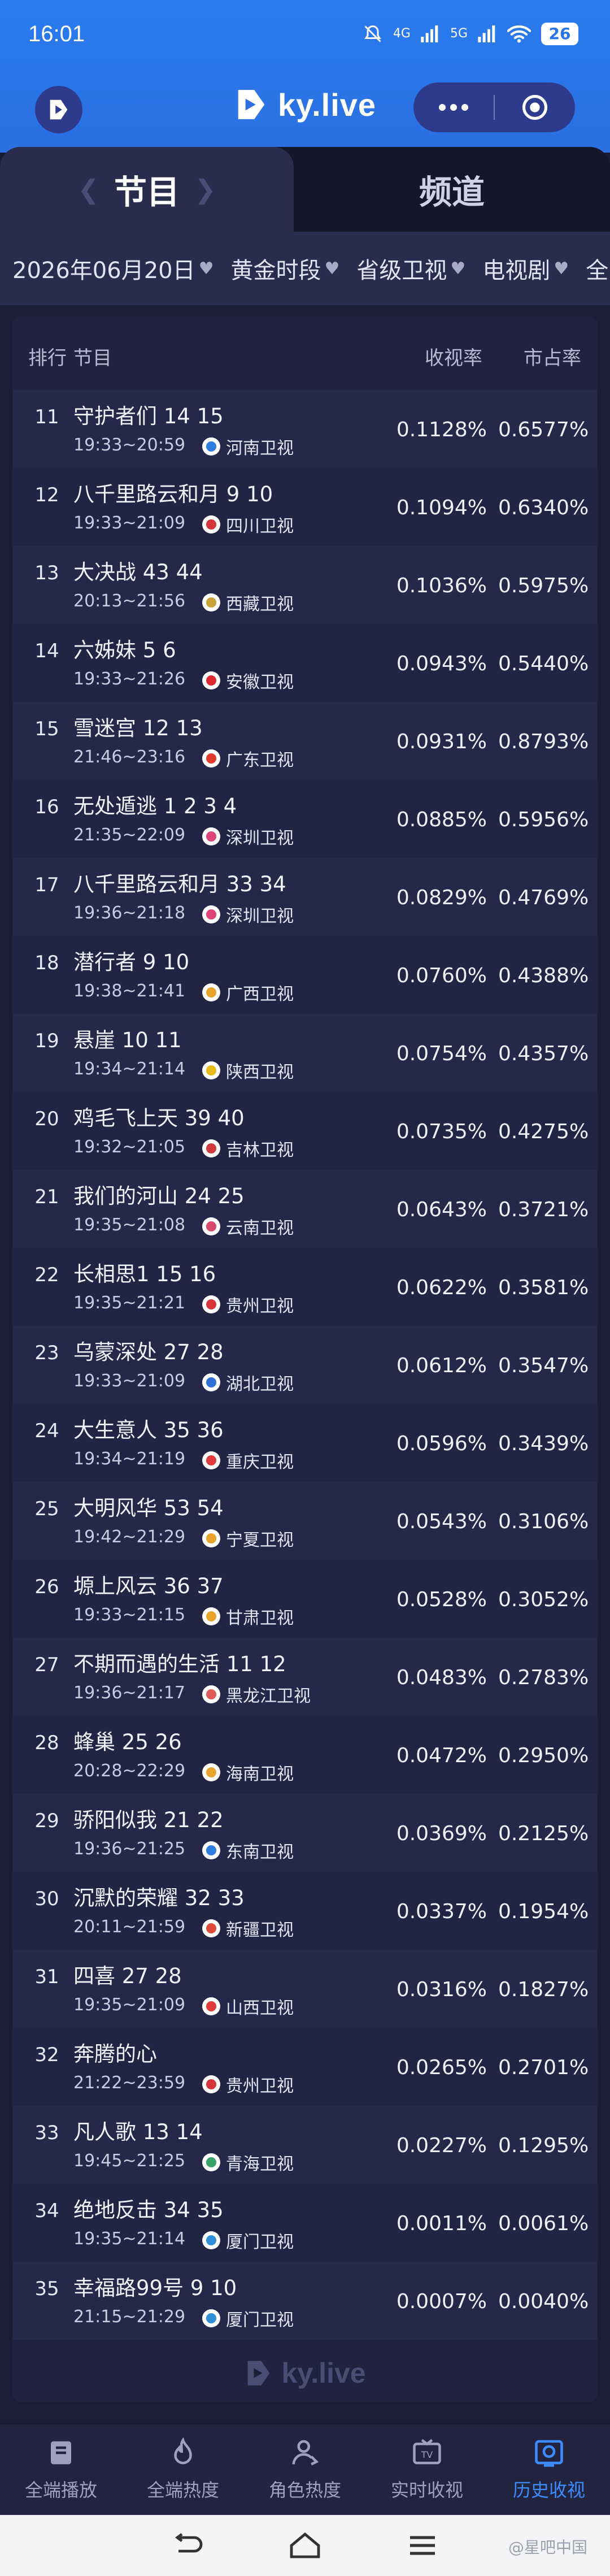 The width and height of the screenshot is (610, 2576). What do you see at coordinates (260, 1852) in the screenshot?
I see `row-channel-name: 东南卫视` at bounding box center [260, 1852].